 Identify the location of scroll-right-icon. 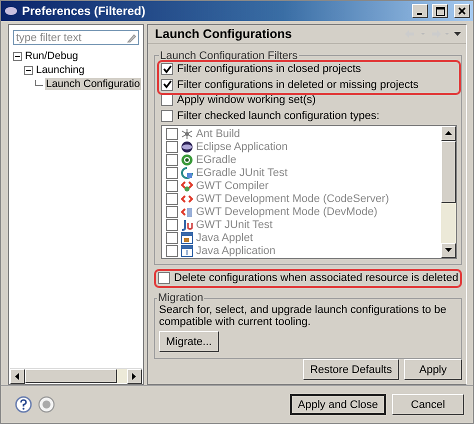
(134, 376).